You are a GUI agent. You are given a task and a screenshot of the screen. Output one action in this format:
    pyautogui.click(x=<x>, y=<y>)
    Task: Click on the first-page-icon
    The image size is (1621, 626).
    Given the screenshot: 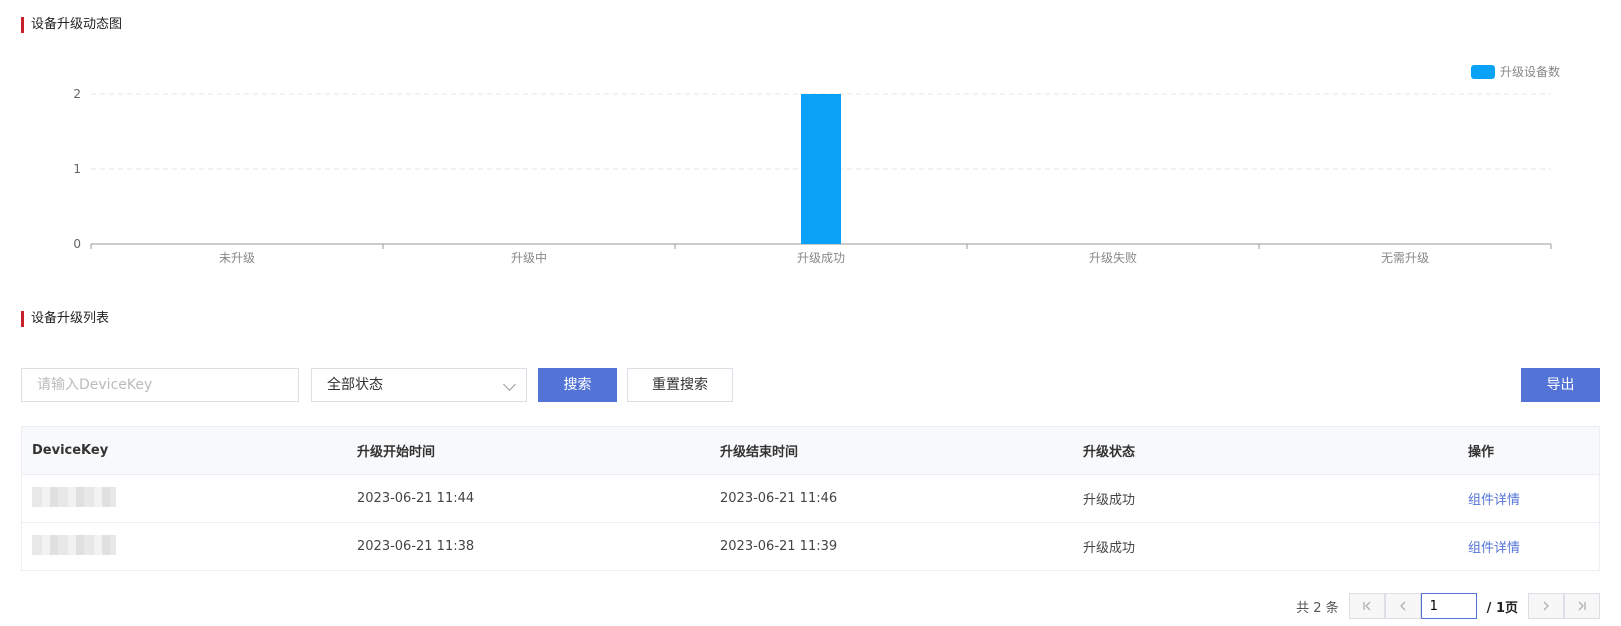 What is the action you would take?
    pyautogui.click(x=1367, y=606)
    